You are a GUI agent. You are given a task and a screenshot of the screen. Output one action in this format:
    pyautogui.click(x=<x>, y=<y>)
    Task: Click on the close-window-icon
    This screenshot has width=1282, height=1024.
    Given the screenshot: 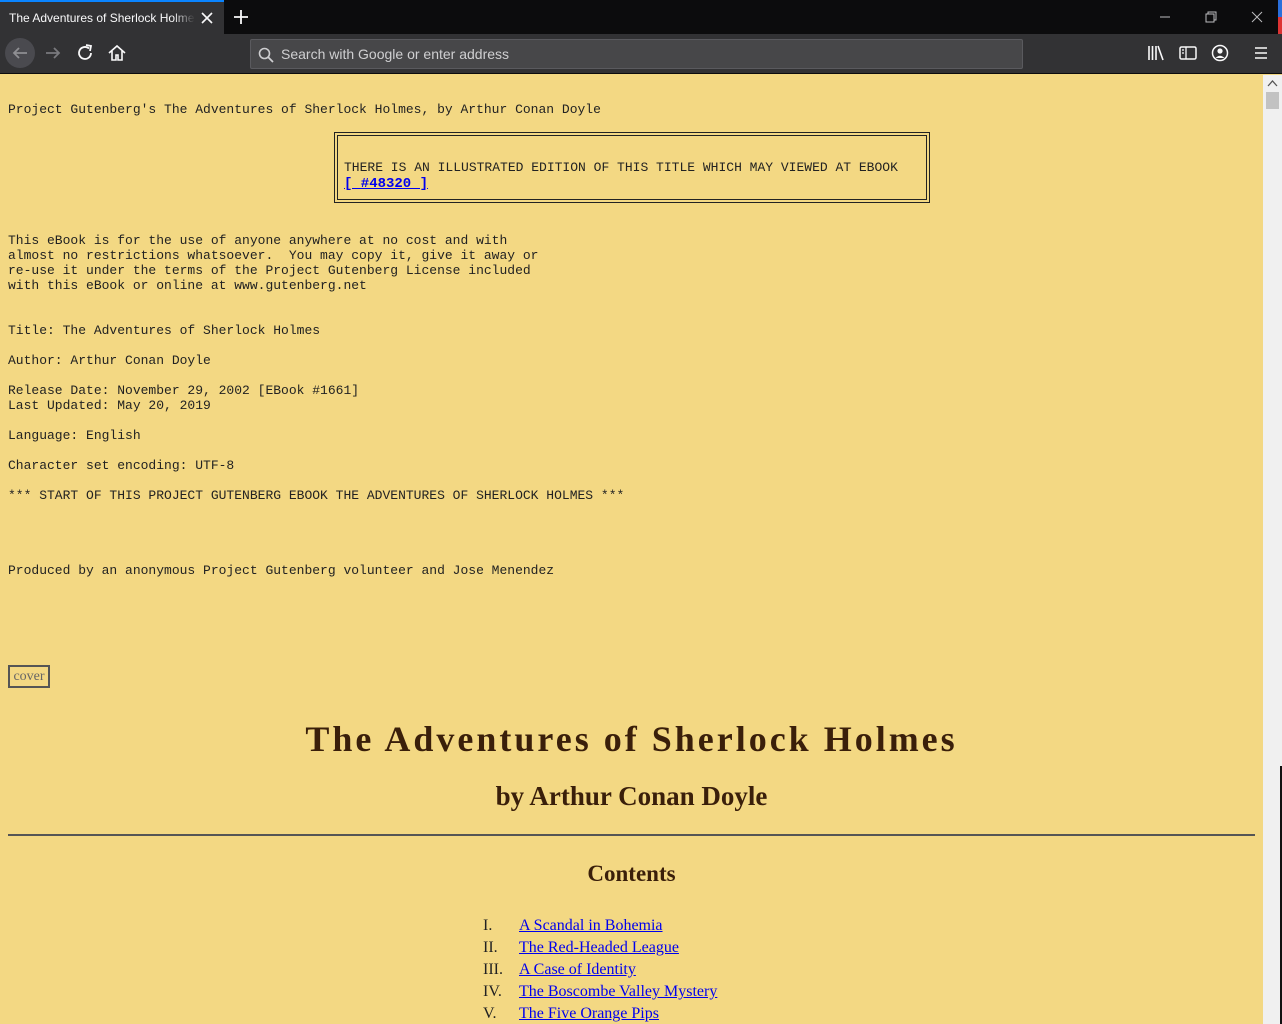 What is the action you would take?
    pyautogui.click(x=1257, y=17)
    